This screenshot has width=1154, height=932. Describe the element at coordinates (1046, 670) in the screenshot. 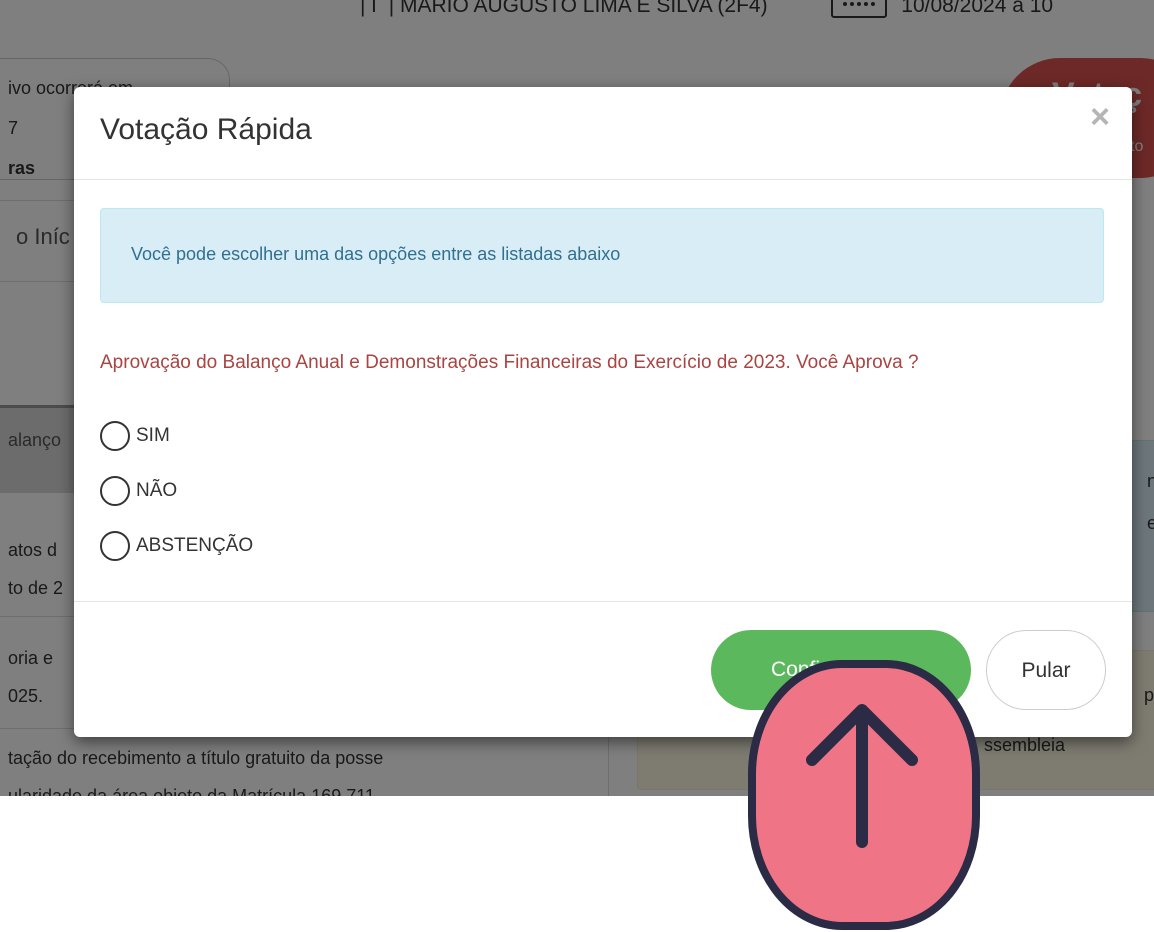

I see `skip-button: Pular` at that location.